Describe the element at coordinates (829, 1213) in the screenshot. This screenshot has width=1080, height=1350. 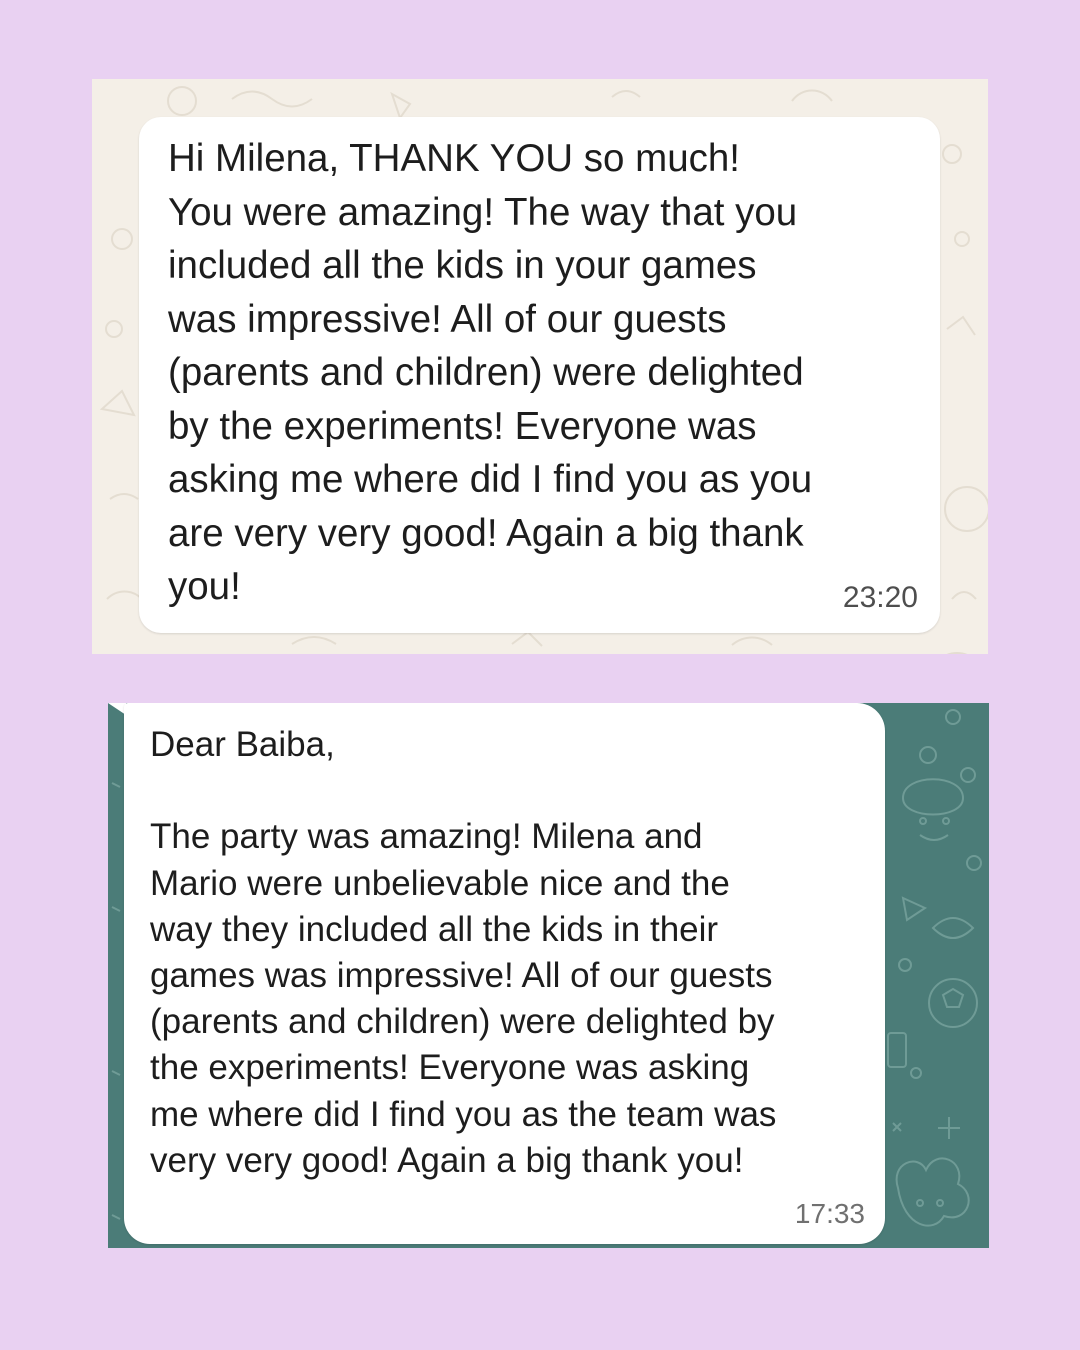
I see `message-timestamp: 17:33` at that location.